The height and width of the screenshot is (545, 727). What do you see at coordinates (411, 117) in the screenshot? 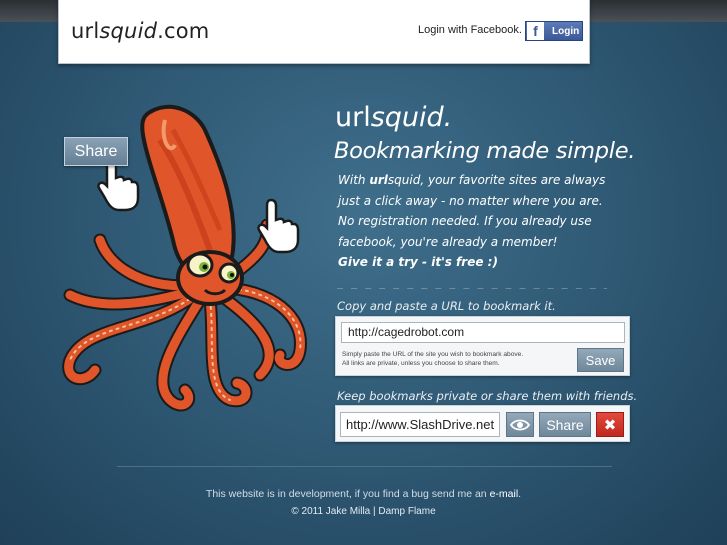
I see `brand-italic: squid.` at bounding box center [411, 117].